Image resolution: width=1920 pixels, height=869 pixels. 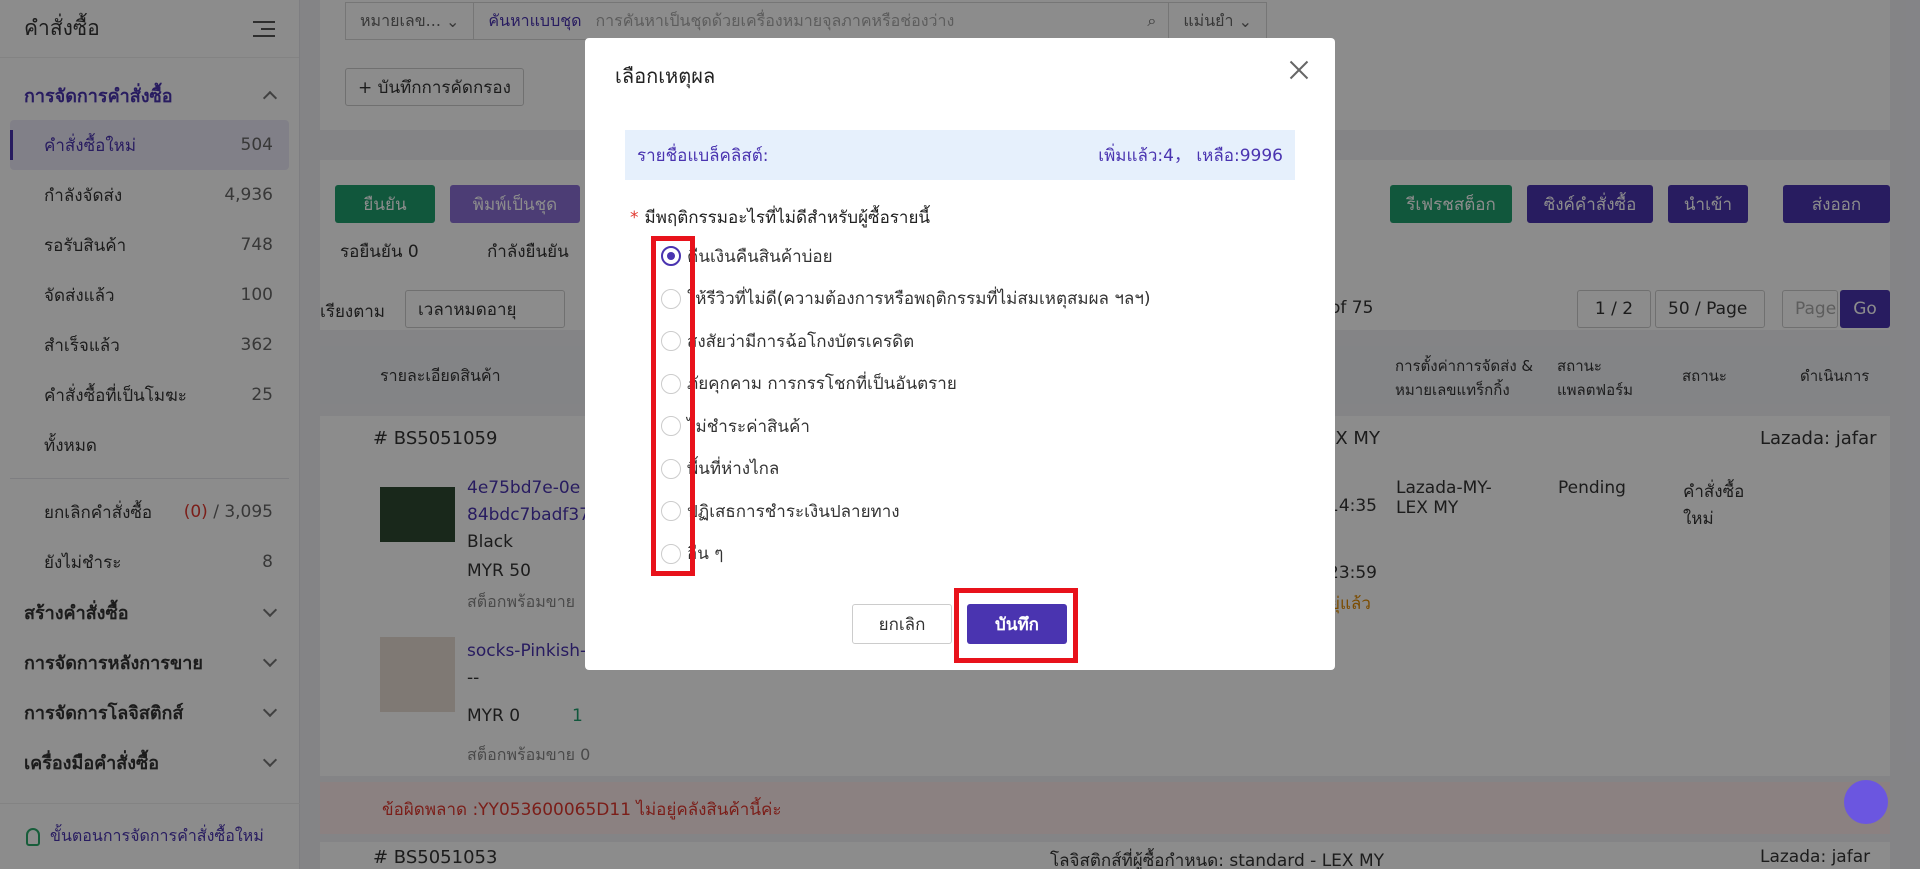 What do you see at coordinates (906, 256) in the screenshot?
I see `reason-option-frequent-refund: คืนเงินคืนสินค้าบ่อย` at bounding box center [906, 256].